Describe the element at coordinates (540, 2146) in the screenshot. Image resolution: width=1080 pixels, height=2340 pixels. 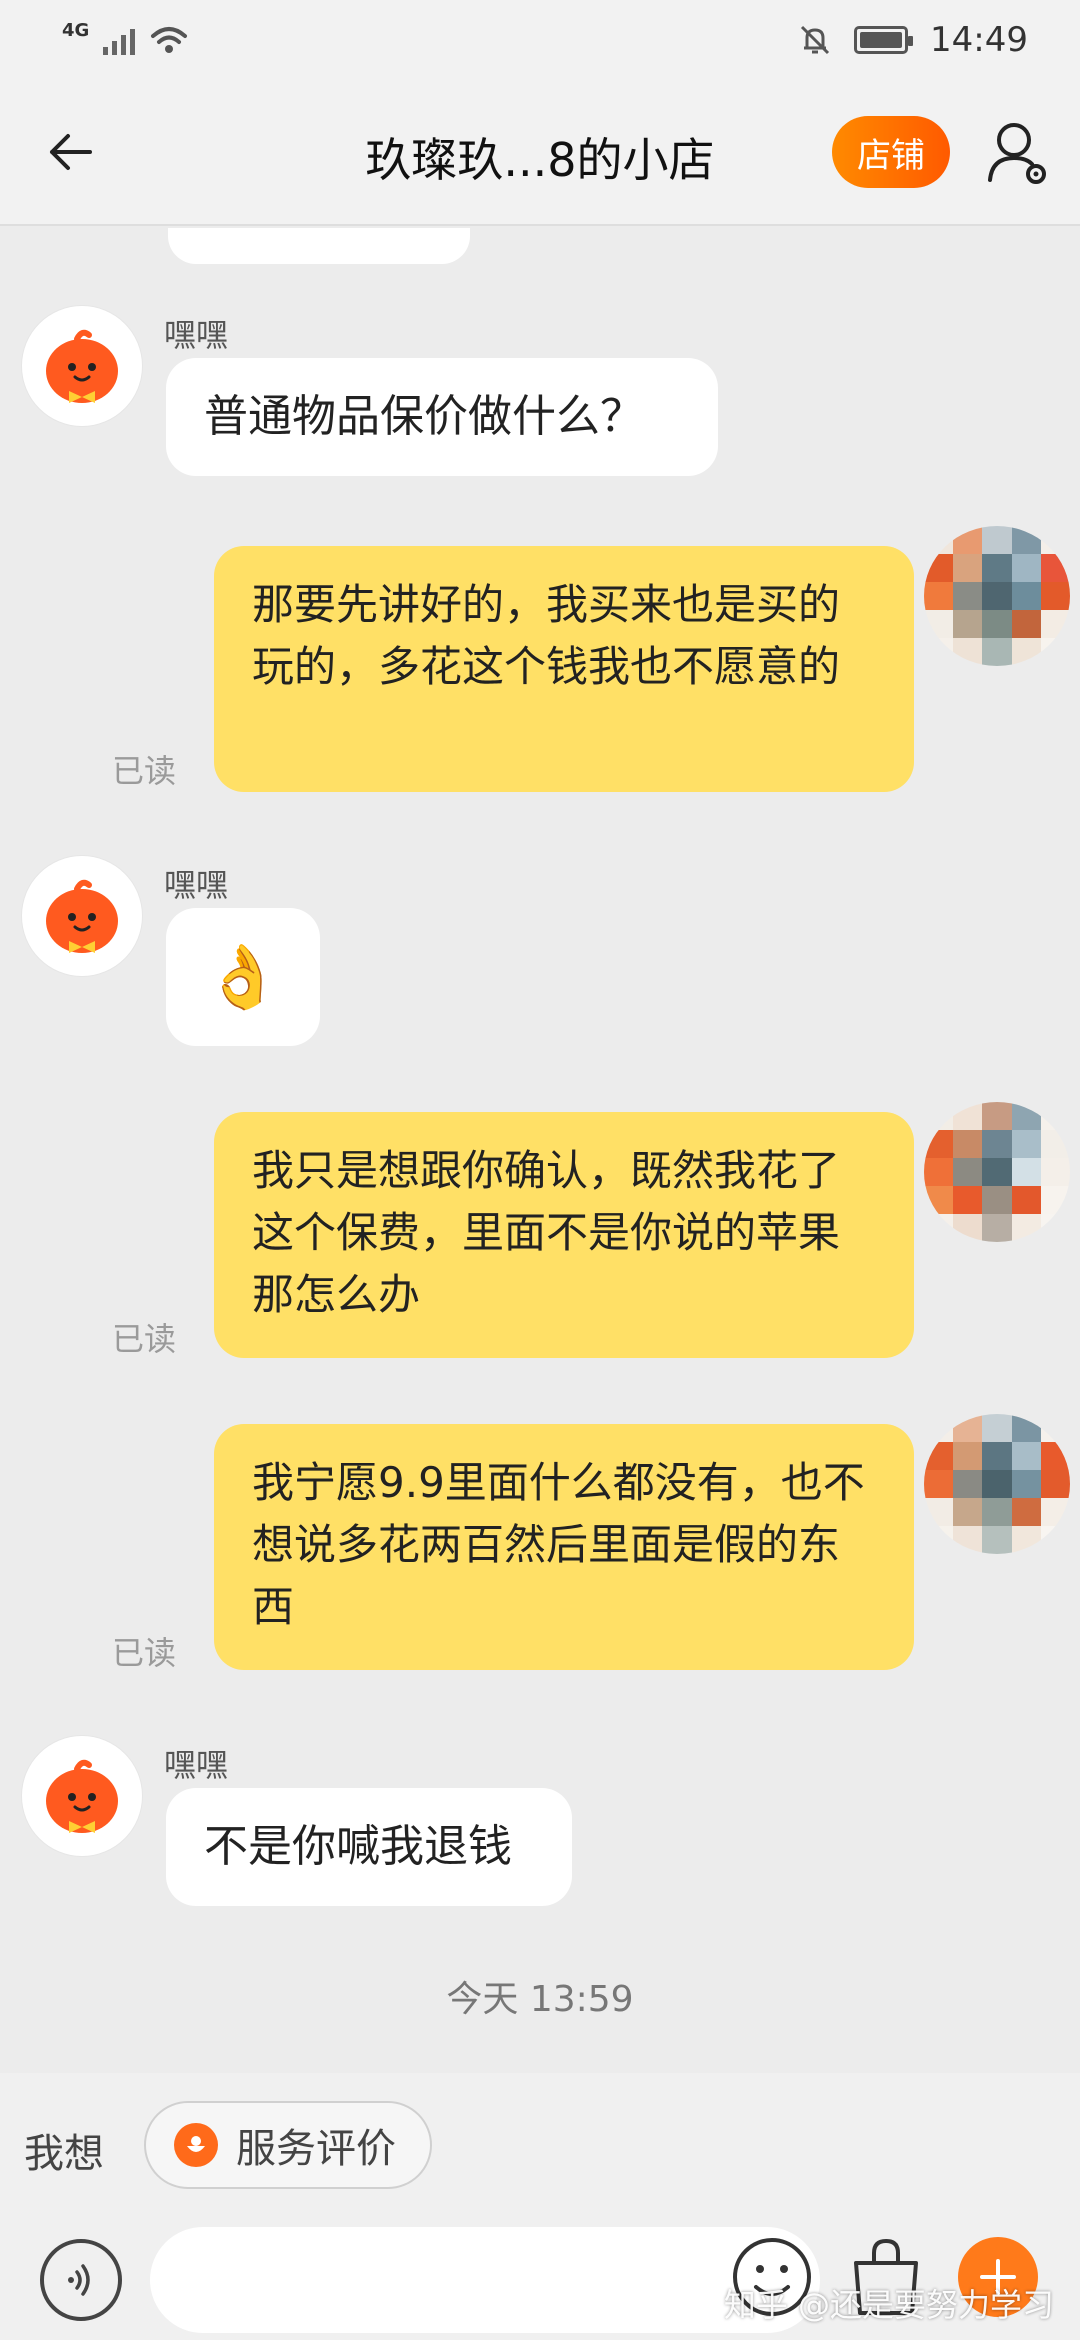
I see `quick-actions-bar: 我想 服务评价` at that location.